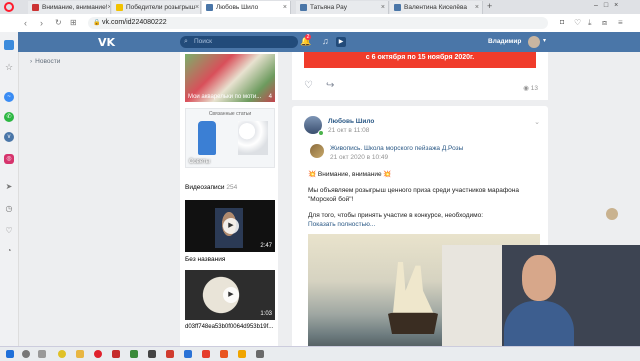 The width and height of the screenshot is (640, 361). I want to click on address-toolbar: ‹ › ↻ ⊞ 🔒 vk.com/id224080222 ◘ ♡ ⤓ ⧈ ≡, so click(320, 23).